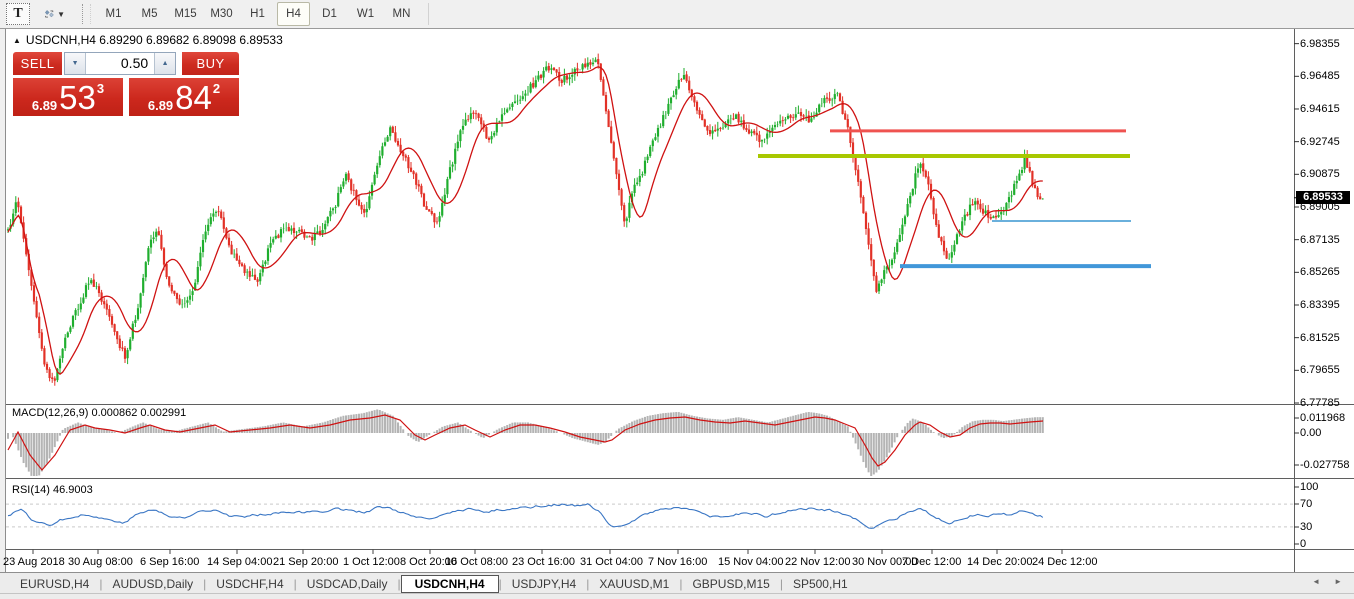  I want to click on time-axis-label: 21 Sep 20:00, so click(306, 562).